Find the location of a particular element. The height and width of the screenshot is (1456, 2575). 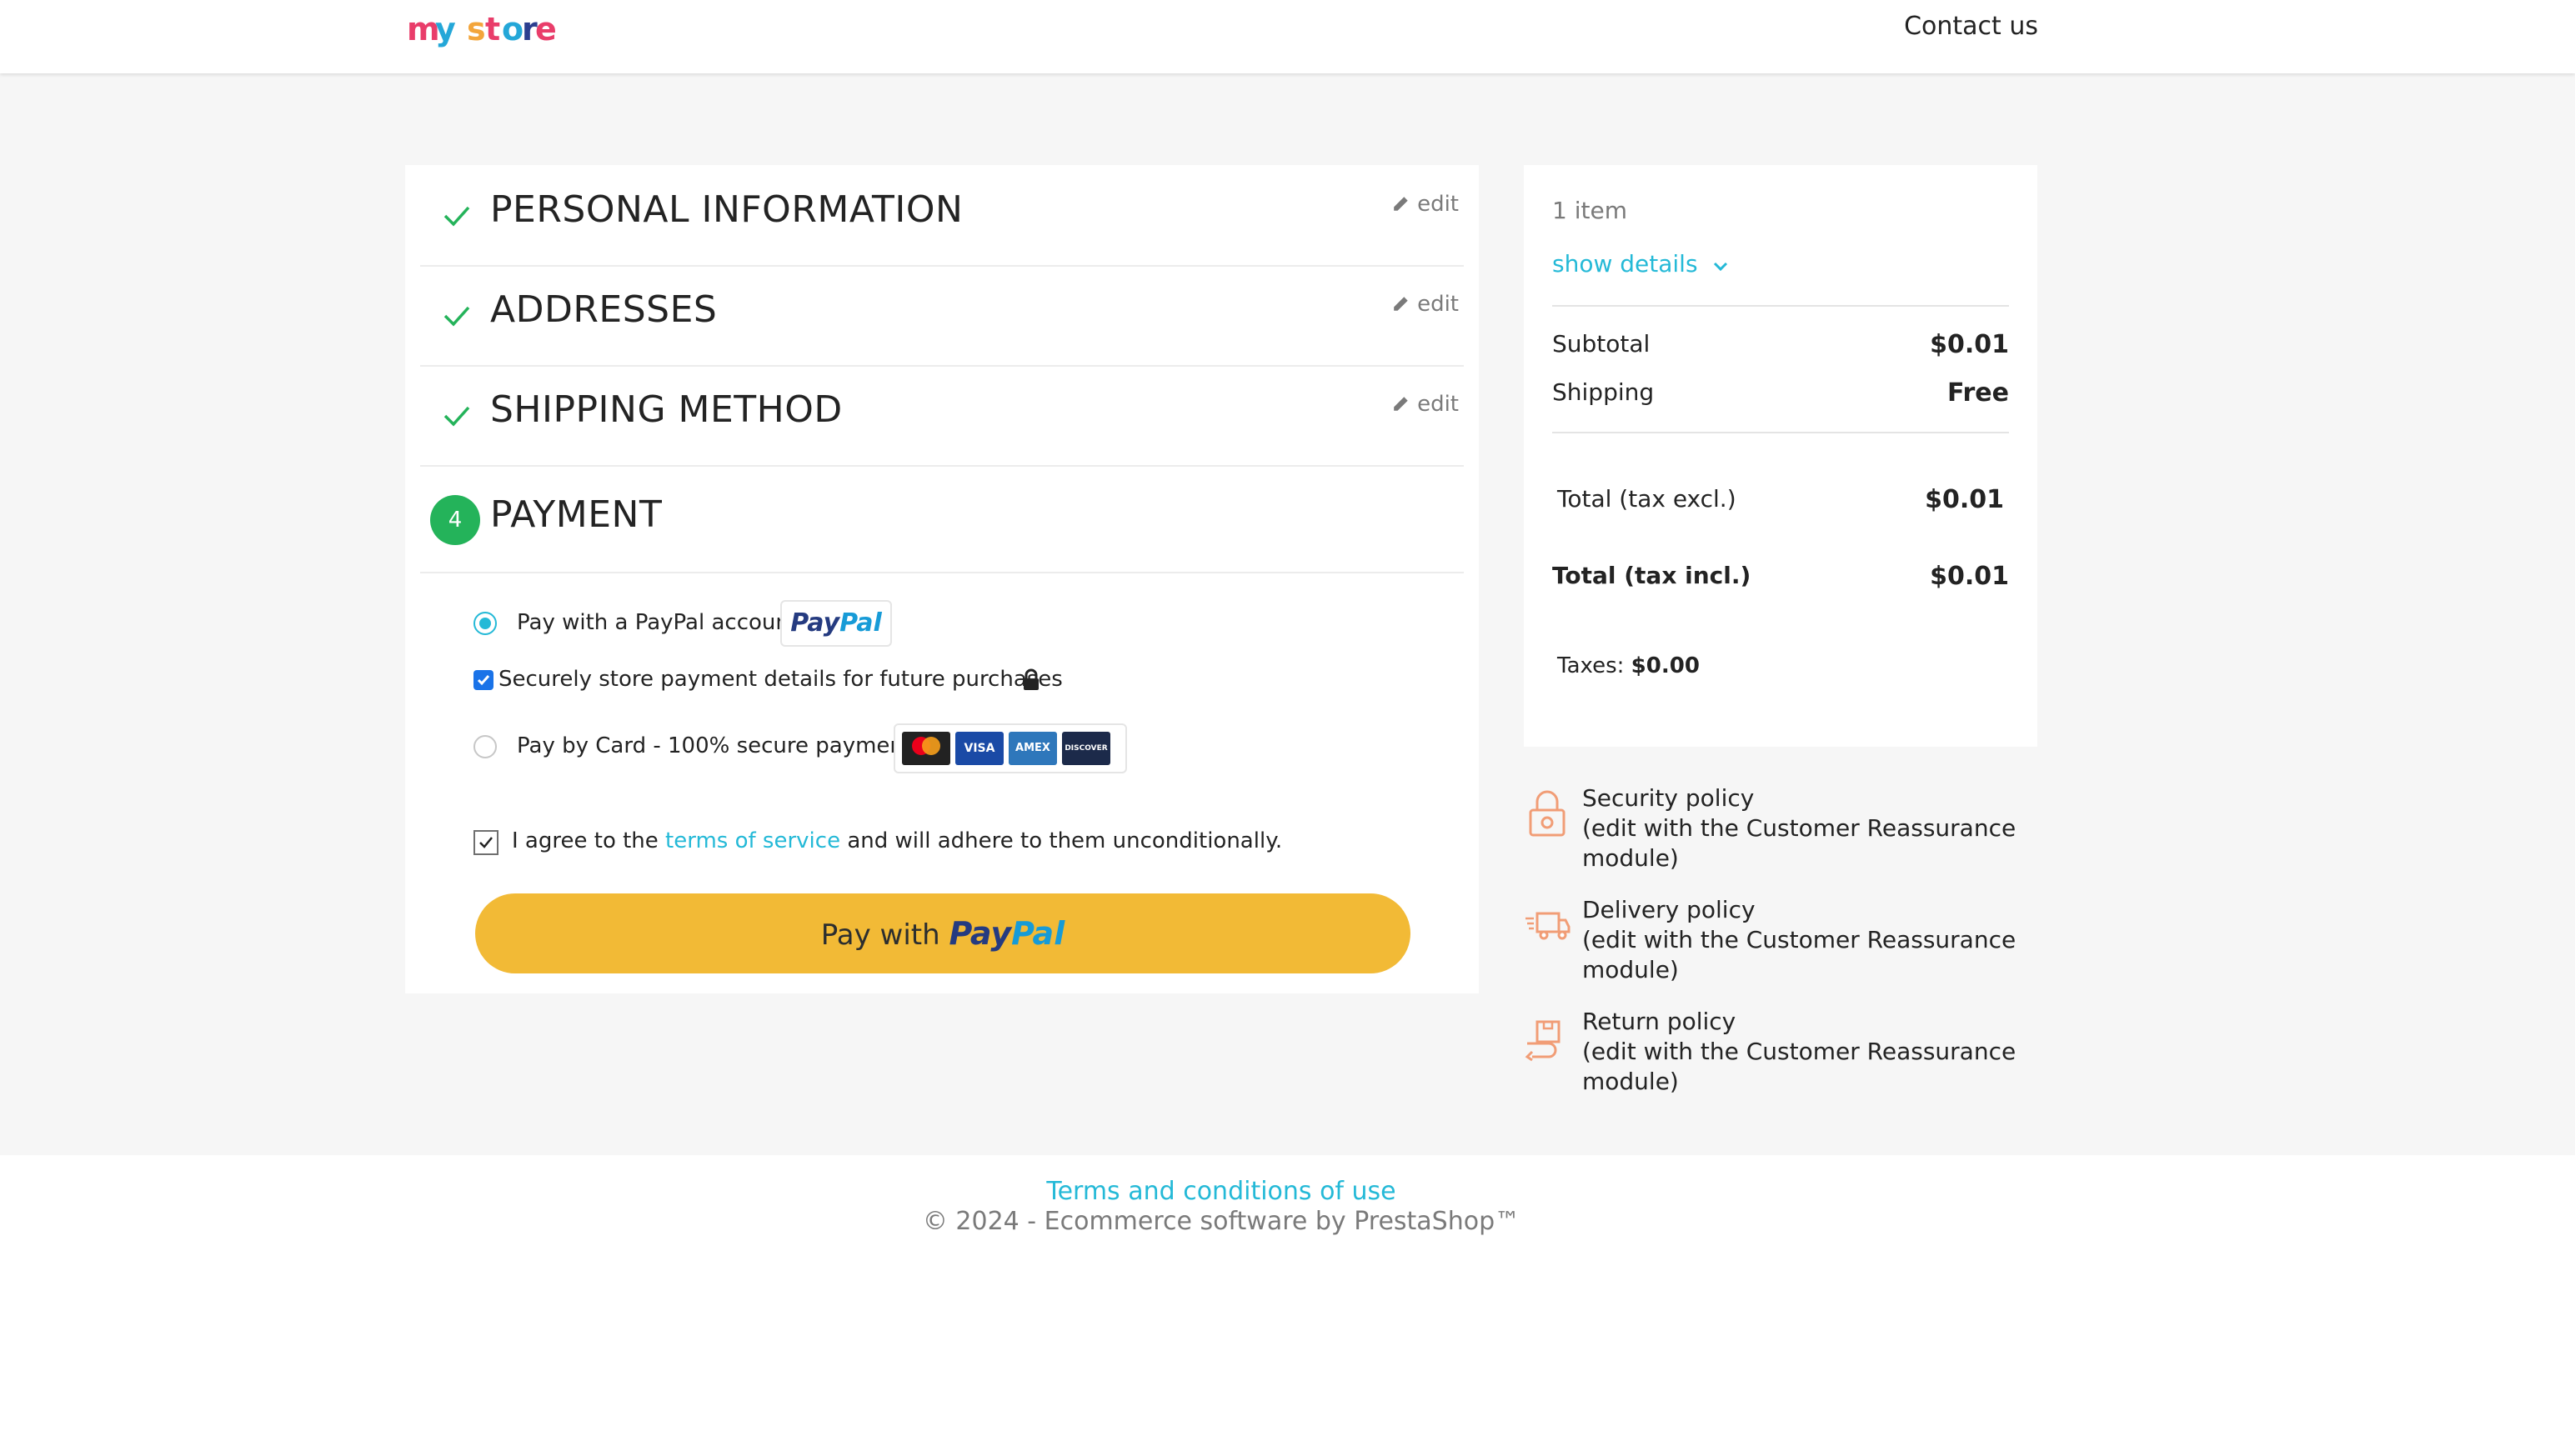

edit-shipping-method-button: edit is located at coordinates (1425, 404).